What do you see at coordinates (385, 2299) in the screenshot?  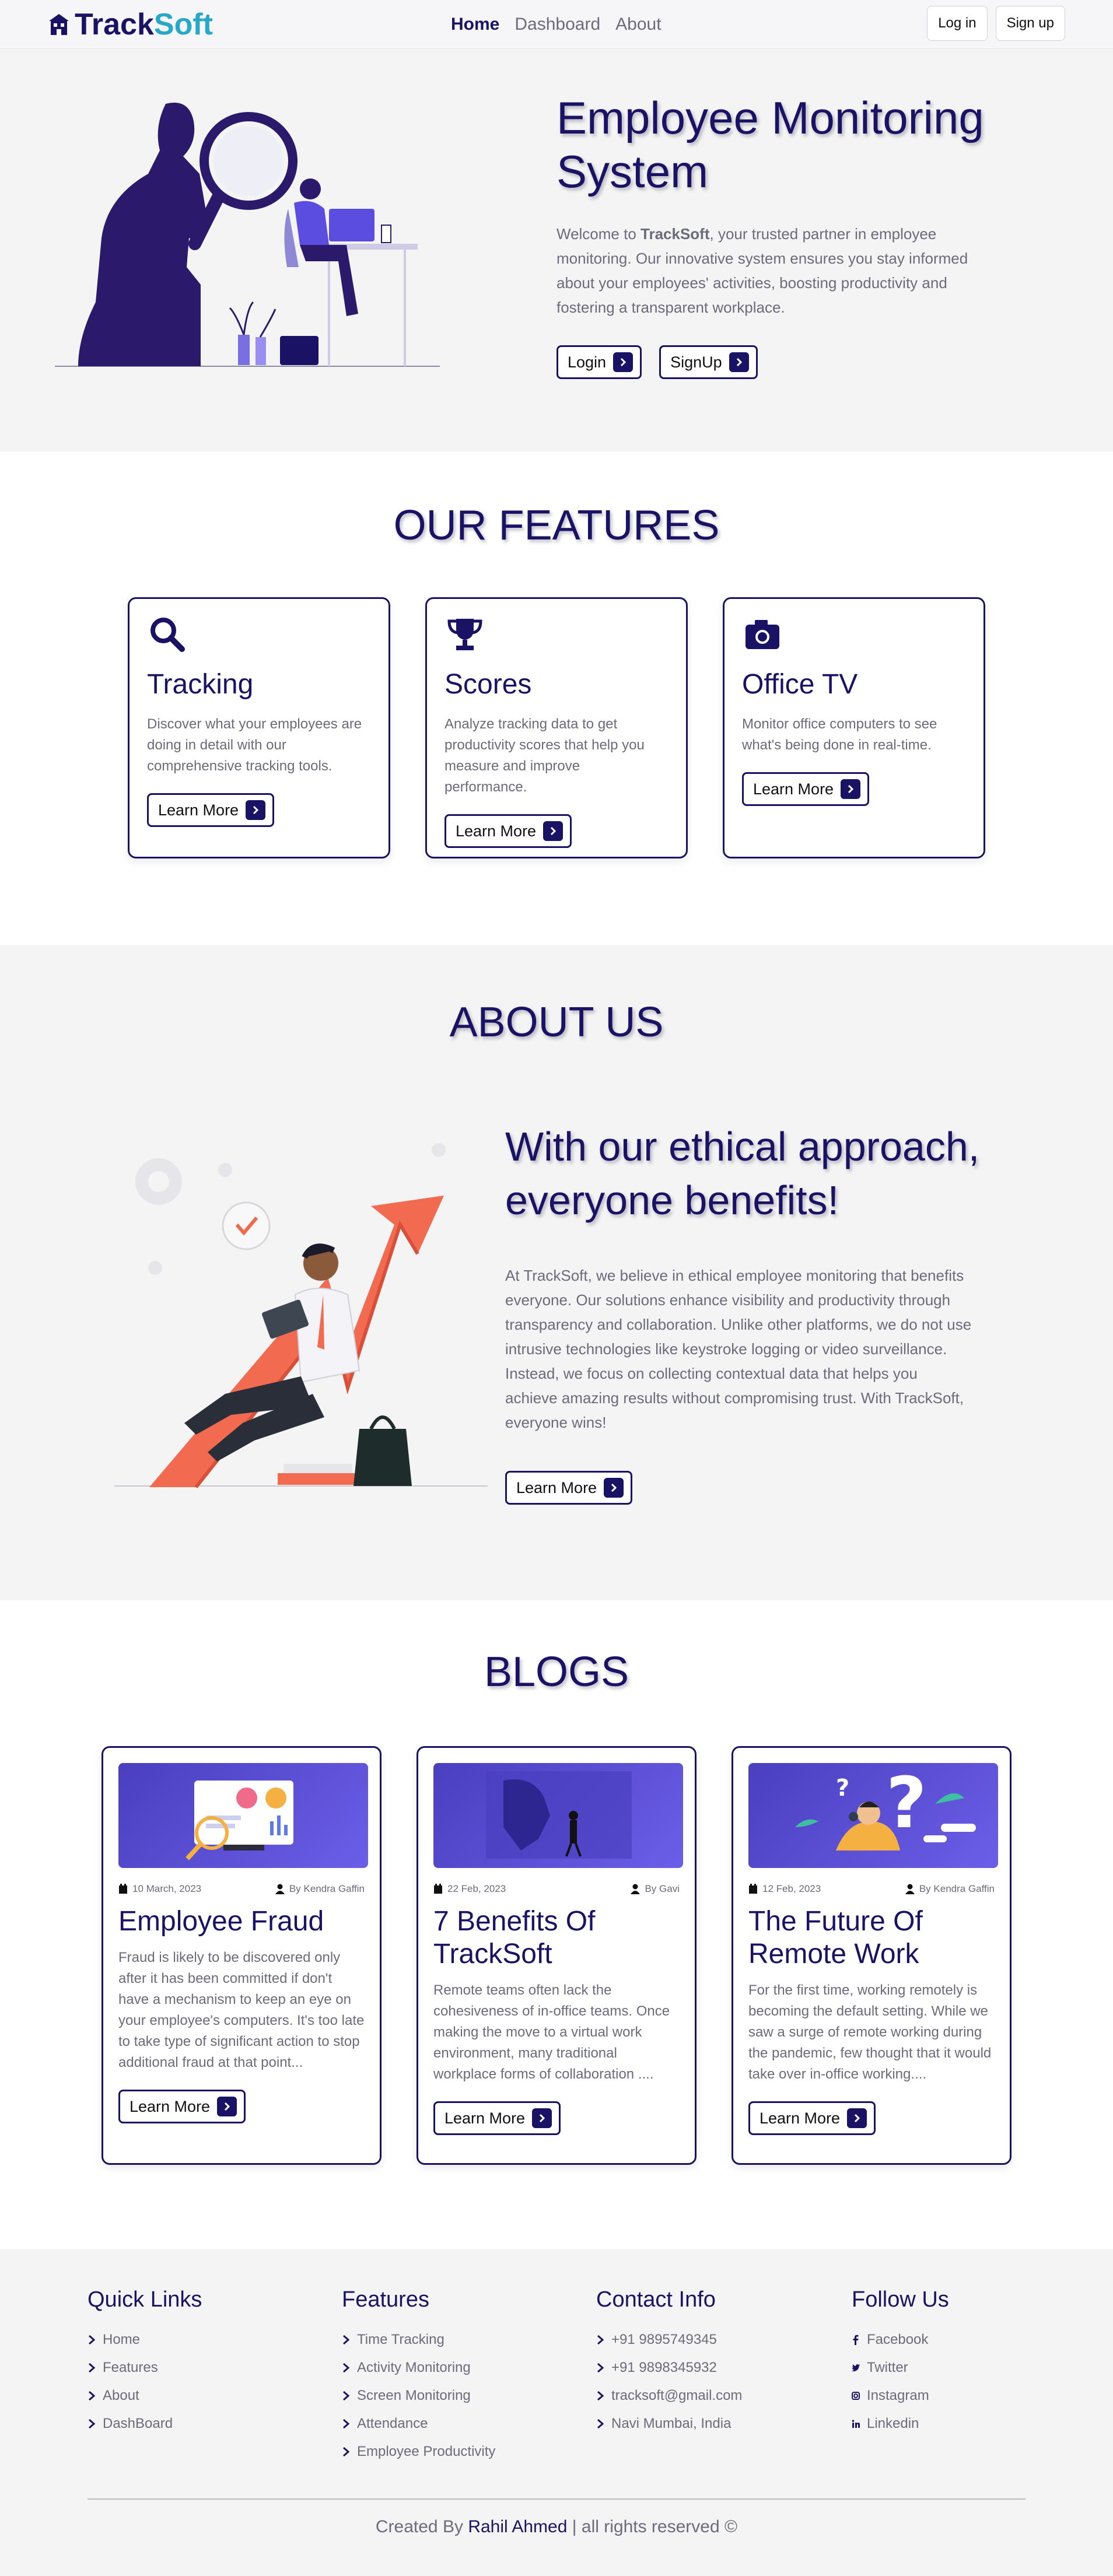 I see `footer-heading: Features` at bounding box center [385, 2299].